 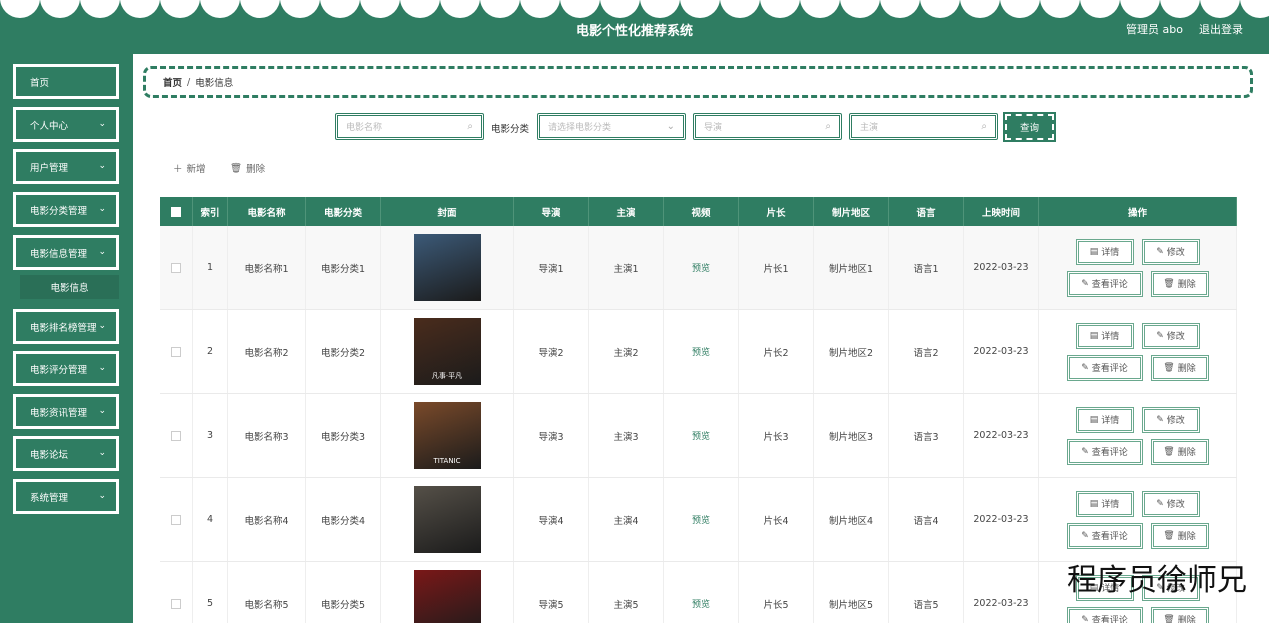 I want to click on column-header: 视频, so click(x=701, y=211).